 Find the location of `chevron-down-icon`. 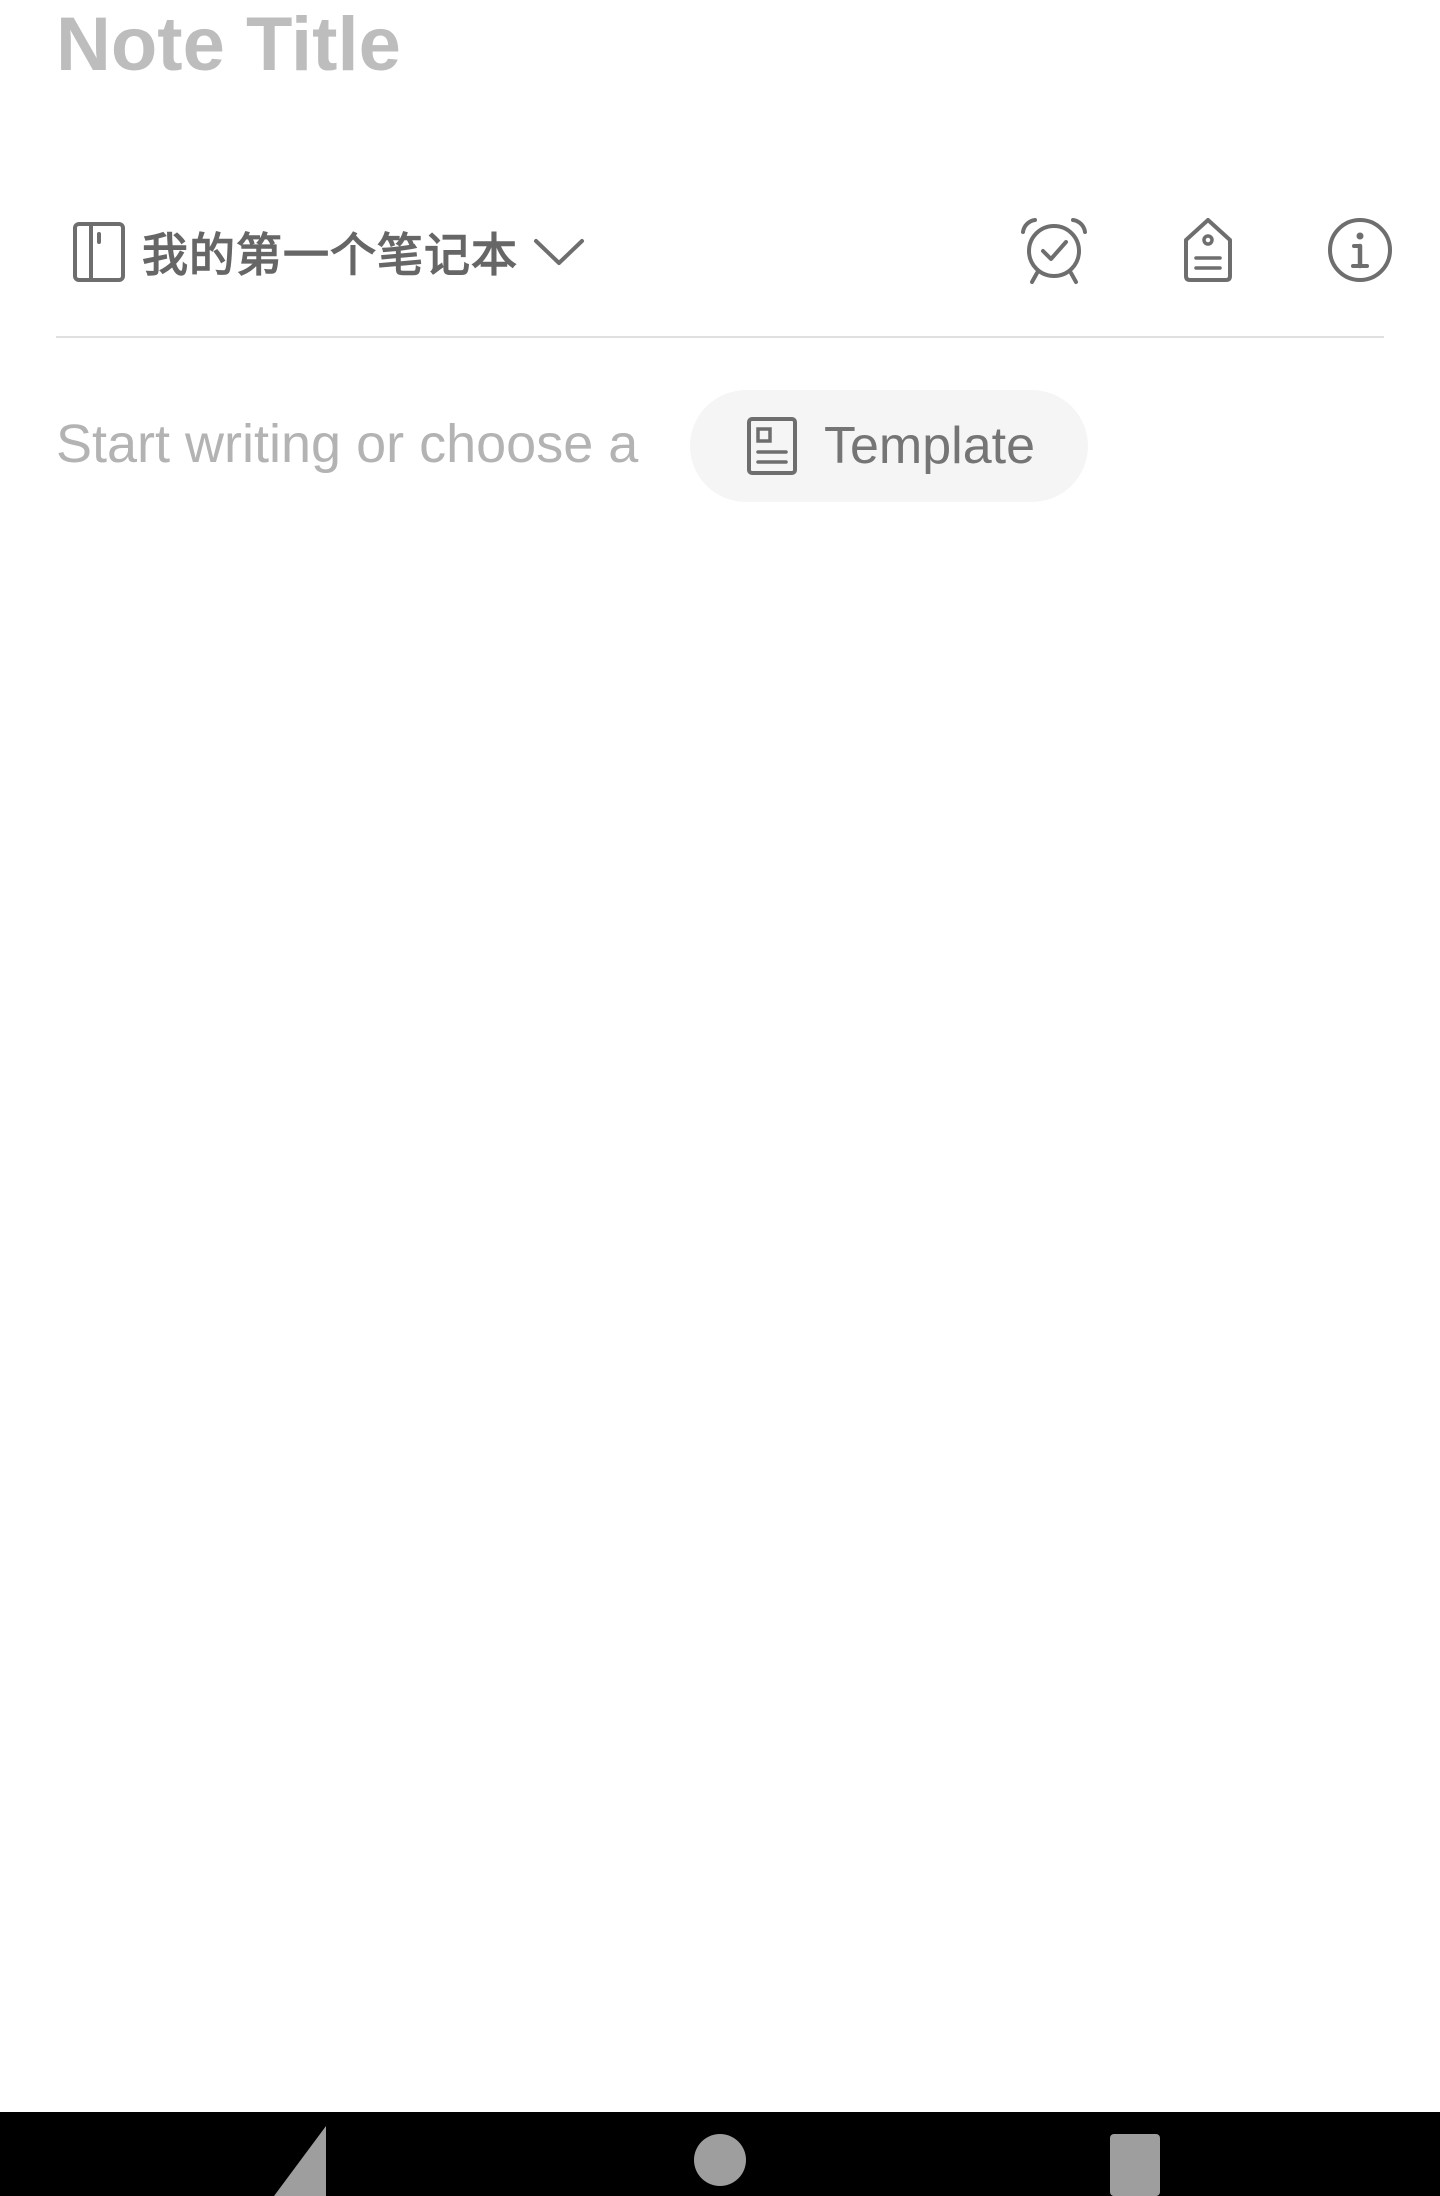

chevron-down-icon is located at coordinates (559, 252).